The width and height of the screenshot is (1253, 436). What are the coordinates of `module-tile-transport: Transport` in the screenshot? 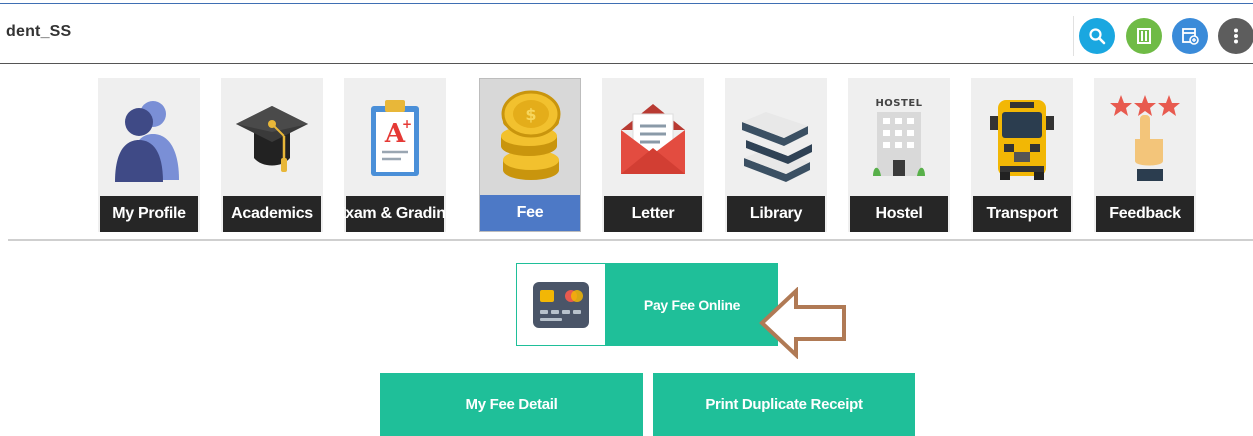 It's located at (1022, 155).